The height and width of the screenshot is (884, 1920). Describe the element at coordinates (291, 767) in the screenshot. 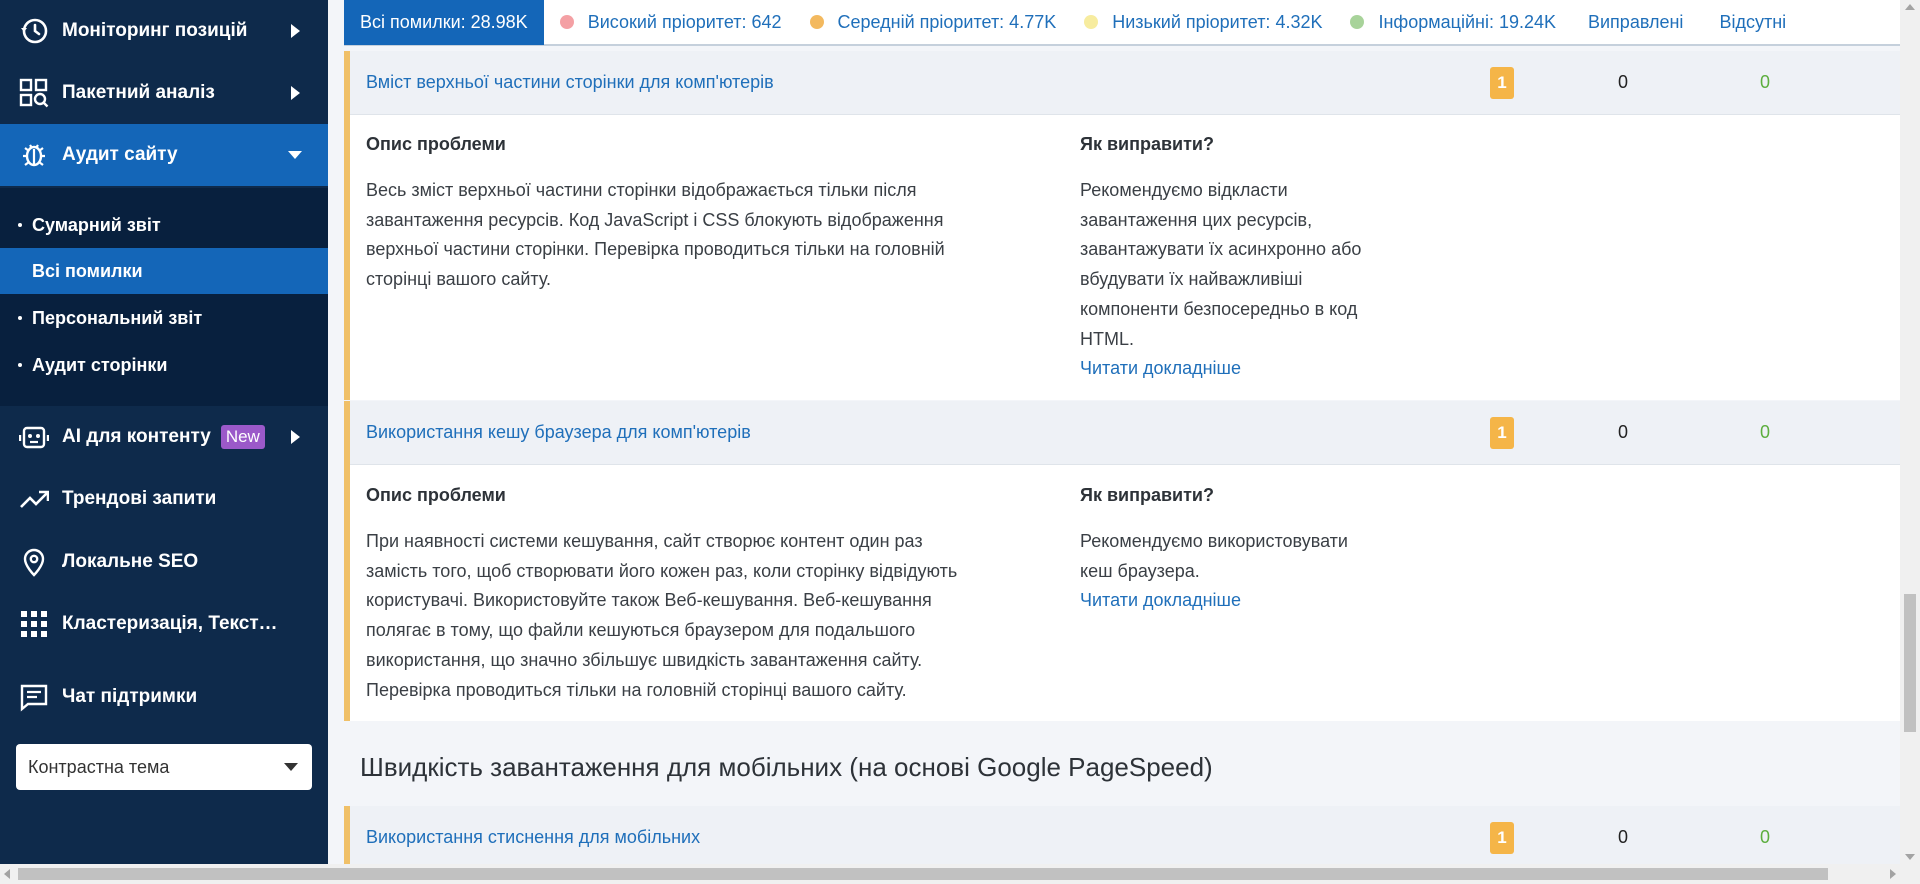

I see `caret-down-icon` at that location.